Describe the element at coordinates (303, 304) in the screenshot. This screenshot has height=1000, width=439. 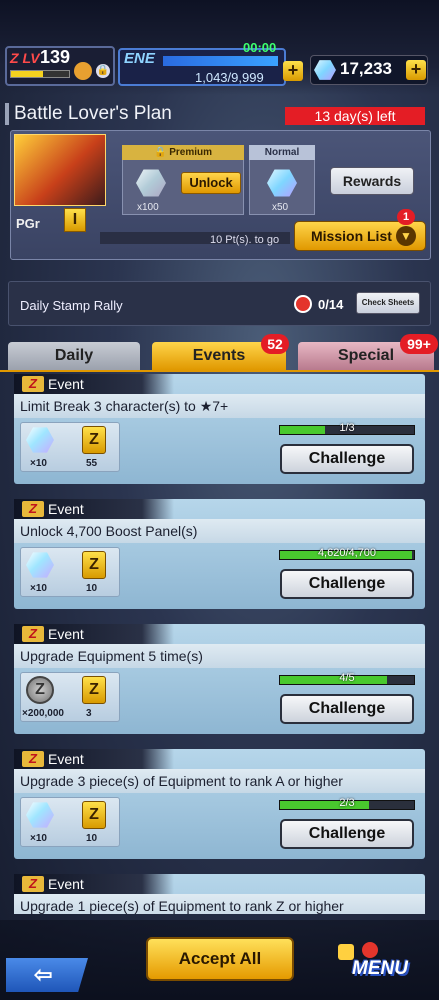
I see `stamp-icon` at that location.